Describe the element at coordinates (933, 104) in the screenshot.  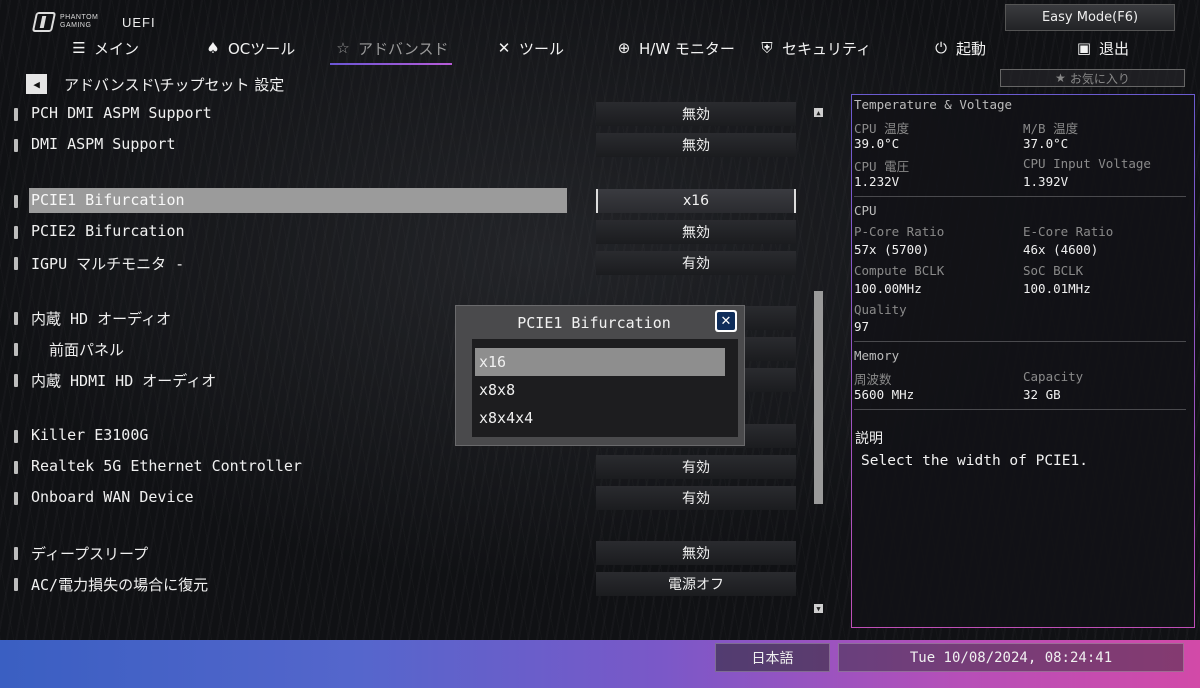
I see `panel-heading-temp-voltage: Temperature & Voltage` at that location.